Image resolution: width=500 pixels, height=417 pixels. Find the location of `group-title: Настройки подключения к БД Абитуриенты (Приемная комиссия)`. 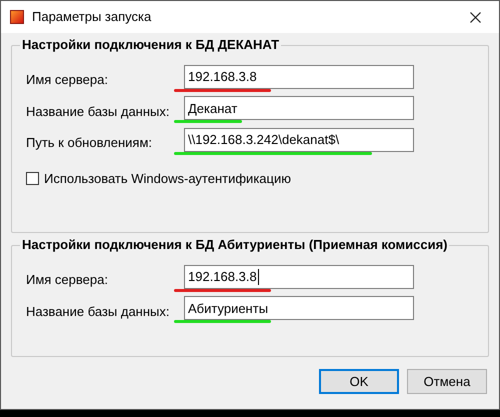

group-title: Настройки подключения к БД Абитуриенты (Приемная комиссия) is located at coordinates (235, 245).